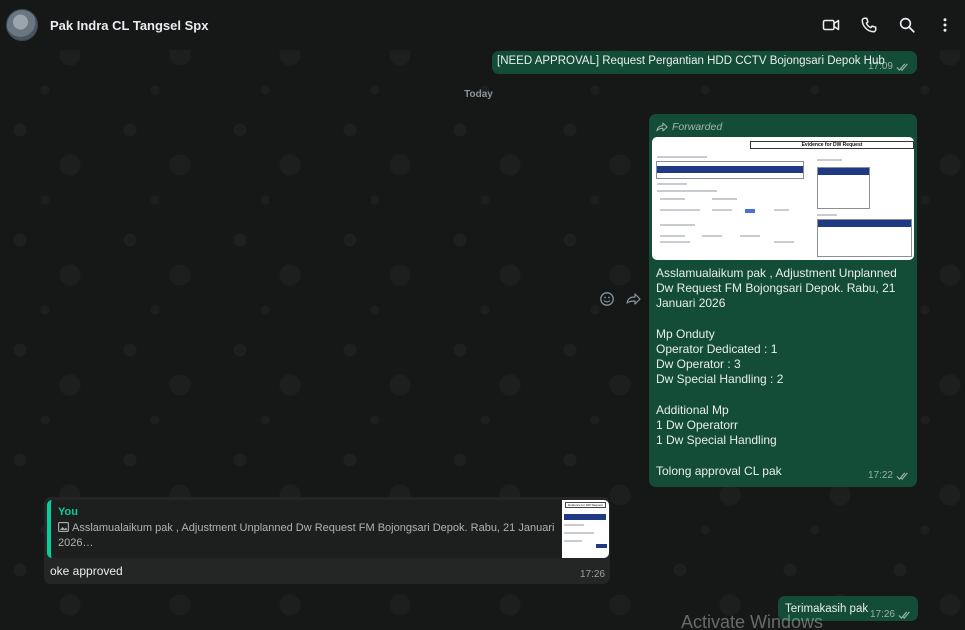 The width and height of the screenshot is (965, 630). I want to click on header-actions, so click(888, 25).